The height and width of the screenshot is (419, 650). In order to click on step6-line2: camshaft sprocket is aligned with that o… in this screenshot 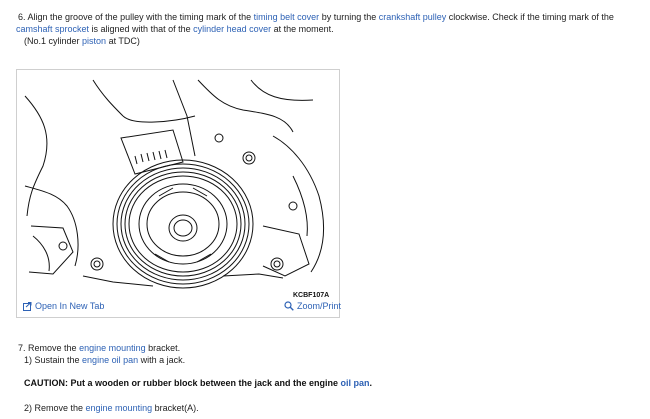, I will do `click(175, 29)`.